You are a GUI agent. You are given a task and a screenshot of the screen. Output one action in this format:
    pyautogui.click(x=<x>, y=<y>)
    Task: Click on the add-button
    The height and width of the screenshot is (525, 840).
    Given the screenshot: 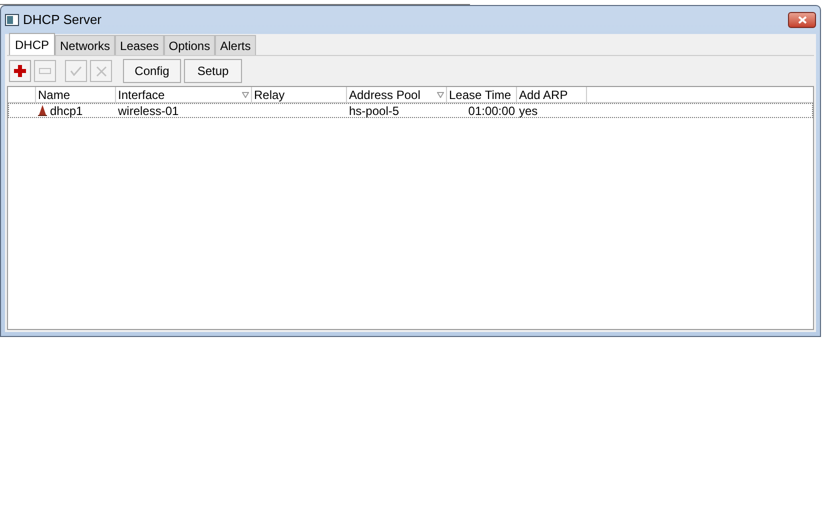 What is the action you would take?
    pyautogui.click(x=20, y=71)
    